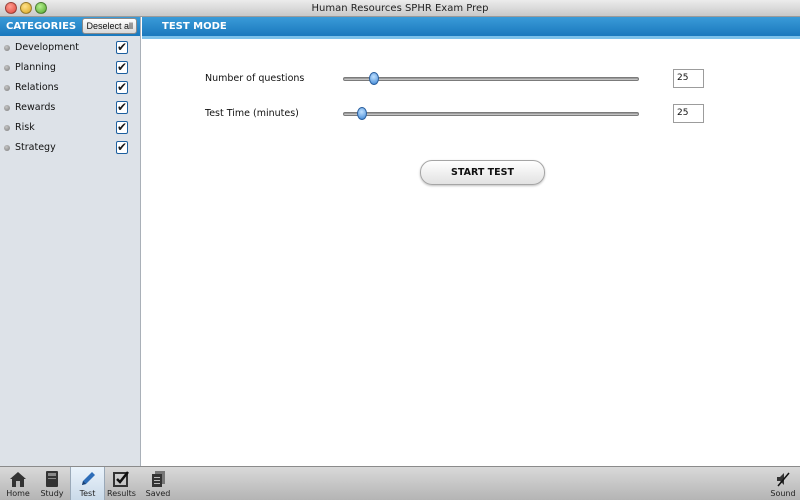  What do you see at coordinates (35, 147) in the screenshot?
I see `category-label: Strategy` at bounding box center [35, 147].